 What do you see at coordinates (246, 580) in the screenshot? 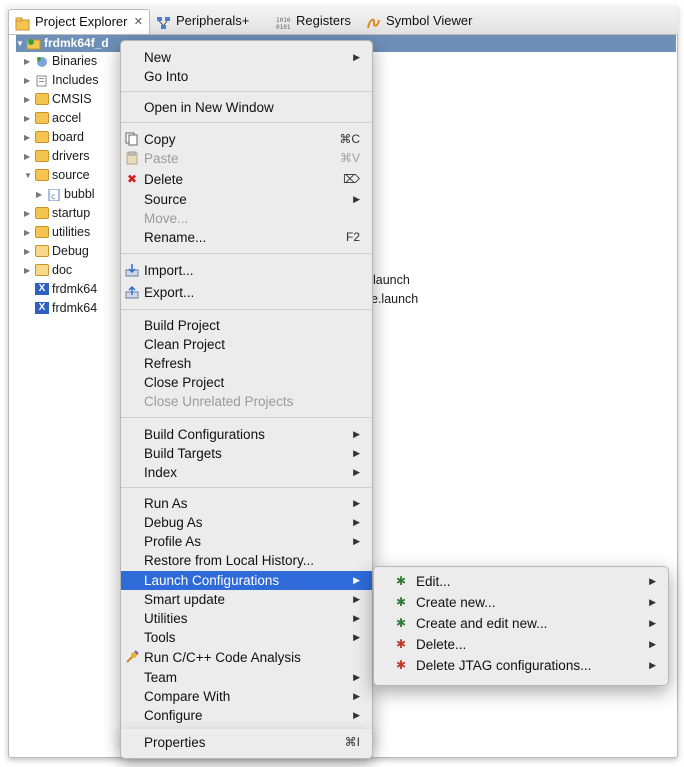
I see `menu-item-launch-configurations: Launch Configurations ▶` at bounding box center [246, 580].